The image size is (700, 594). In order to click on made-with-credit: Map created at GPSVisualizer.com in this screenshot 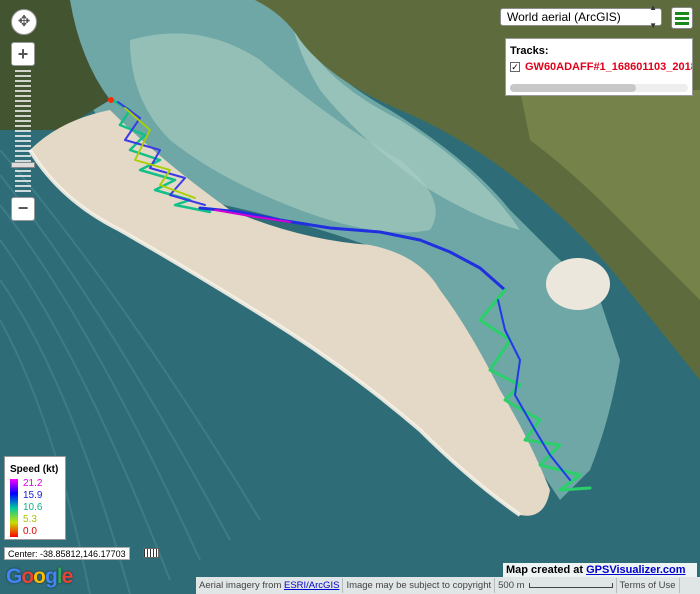, I will do `click(600, 570)`.